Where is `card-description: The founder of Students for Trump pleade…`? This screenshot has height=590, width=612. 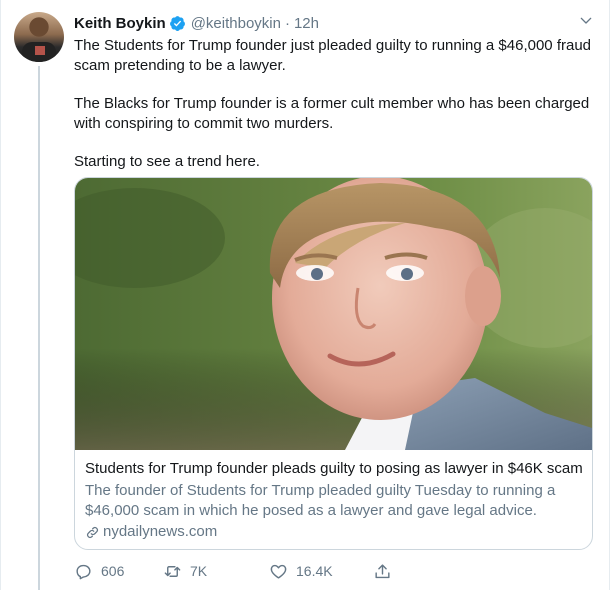
card-description: The founder of Students for Trump pleade… is located at coordinates (320, 500).